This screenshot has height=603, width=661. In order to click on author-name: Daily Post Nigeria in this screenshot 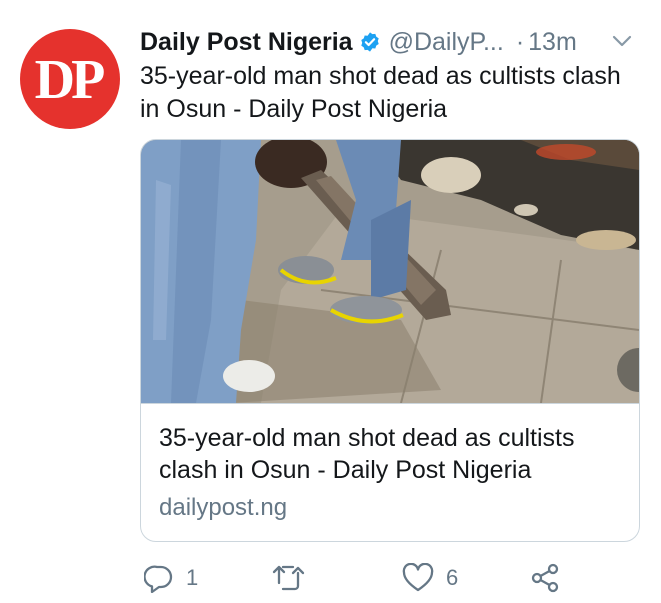, I will do `click(246, 42)`.